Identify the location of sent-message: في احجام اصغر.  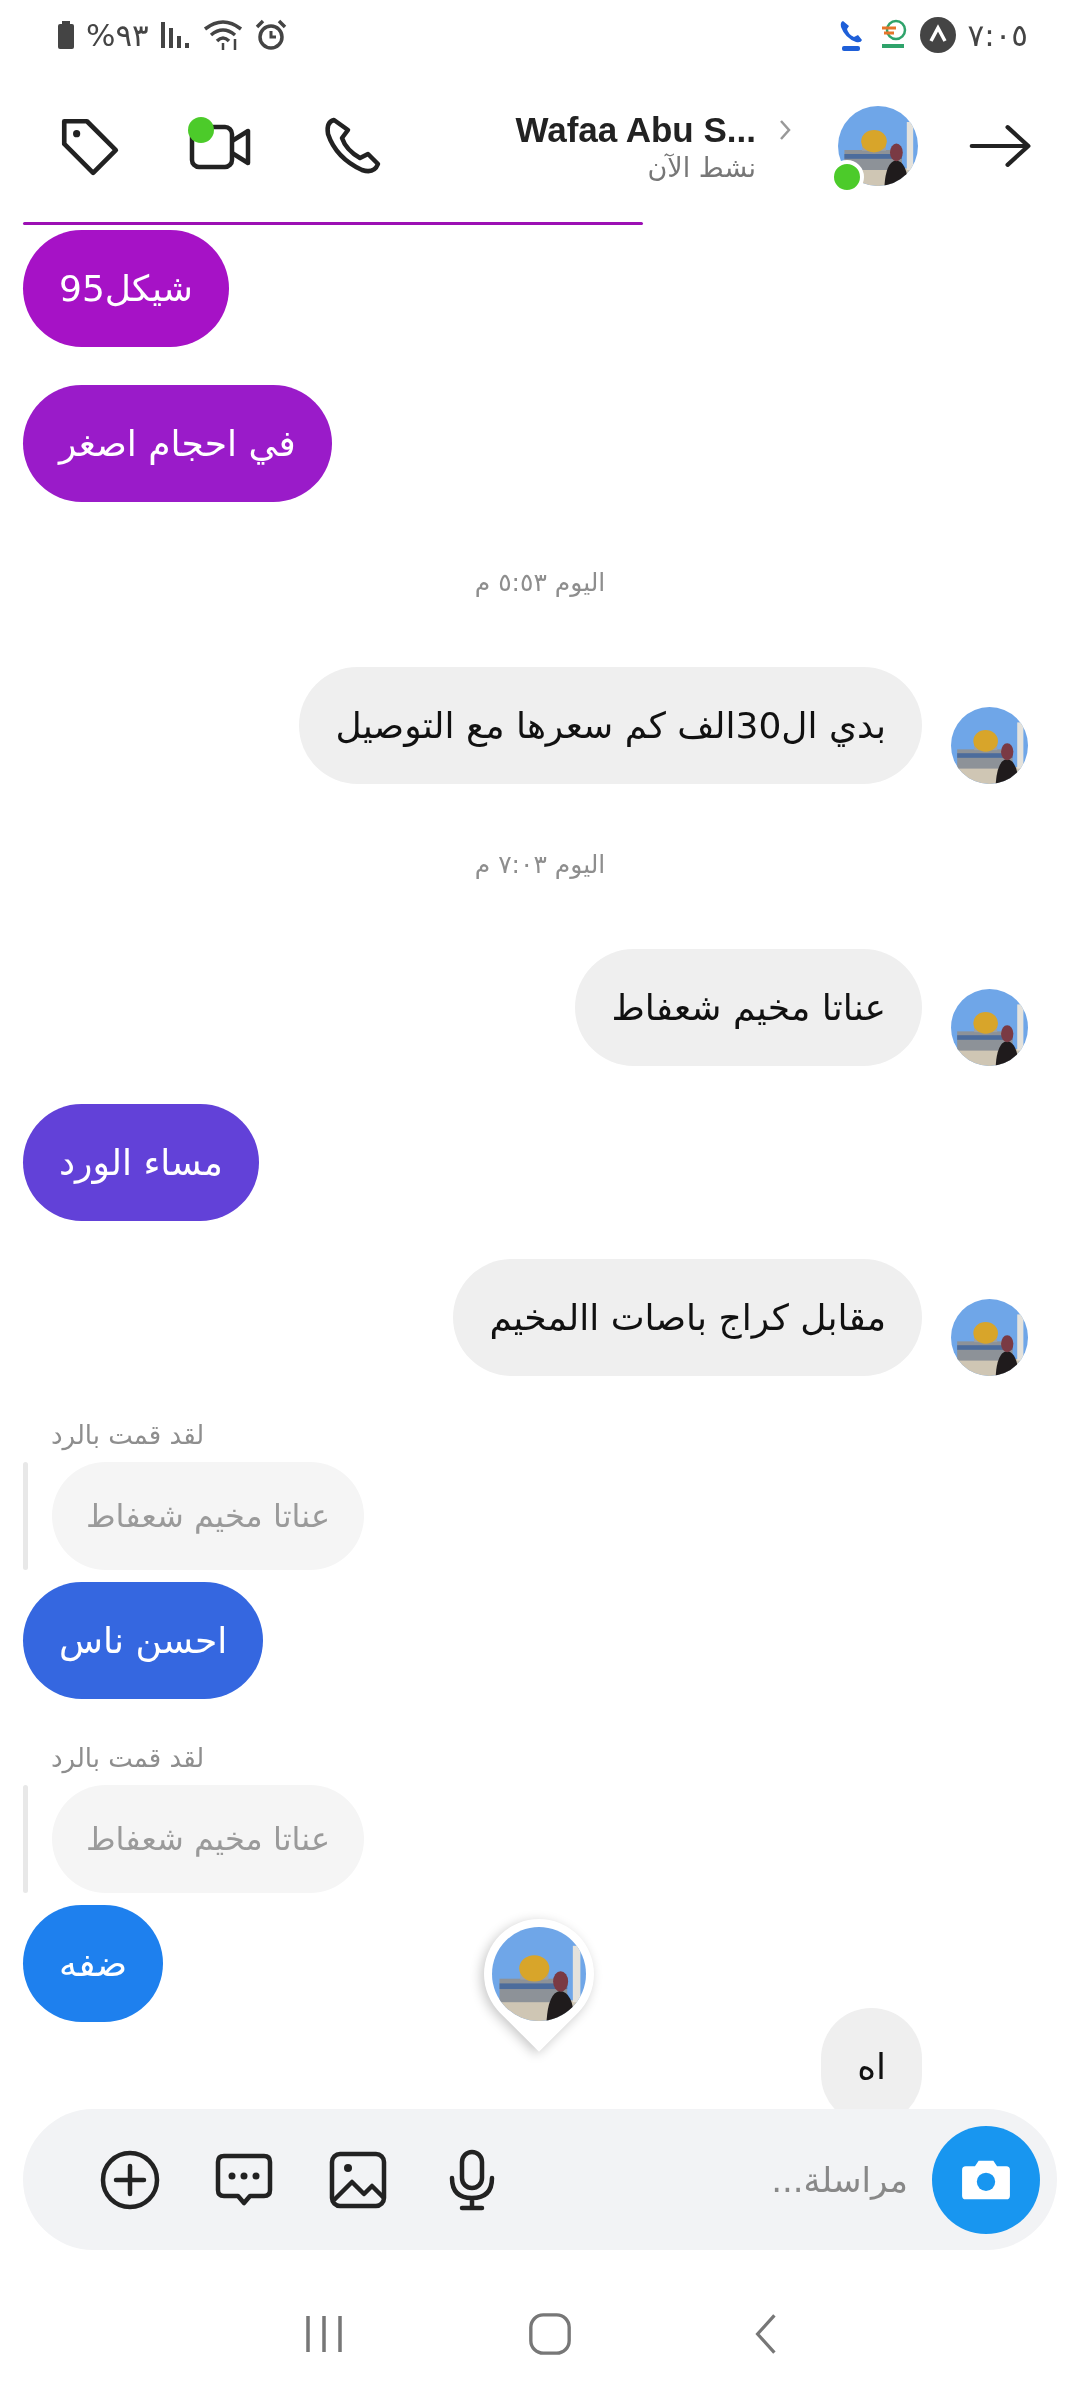
(177, 443).